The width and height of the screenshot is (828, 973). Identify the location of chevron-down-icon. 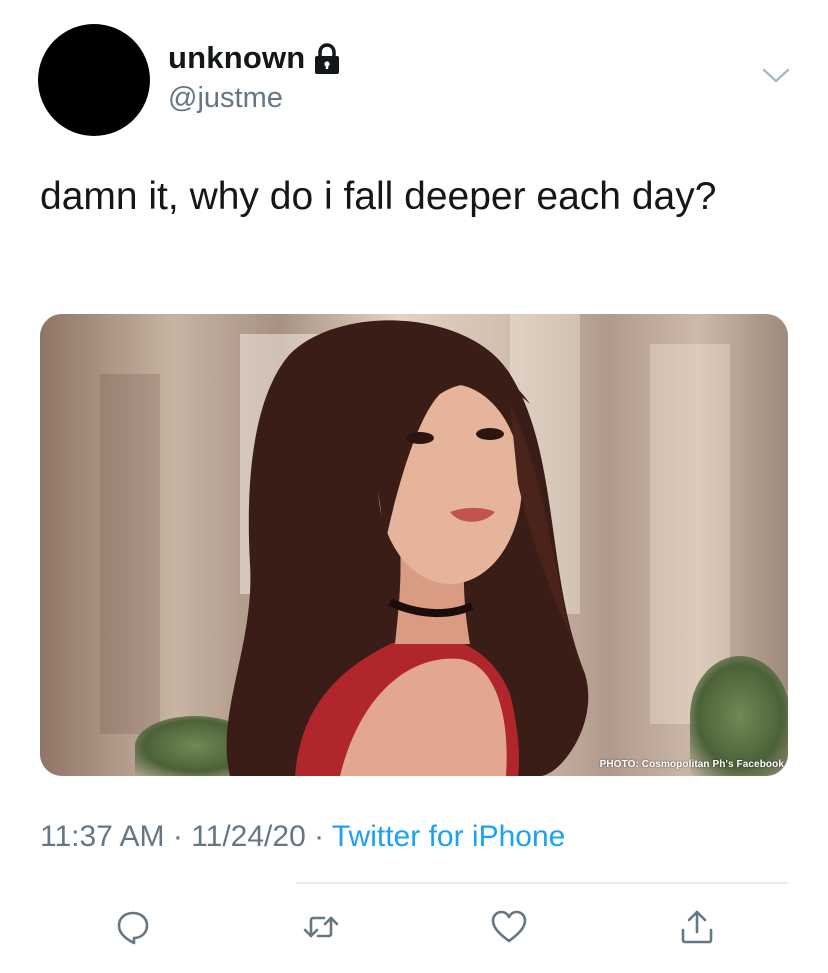
(776, 76).